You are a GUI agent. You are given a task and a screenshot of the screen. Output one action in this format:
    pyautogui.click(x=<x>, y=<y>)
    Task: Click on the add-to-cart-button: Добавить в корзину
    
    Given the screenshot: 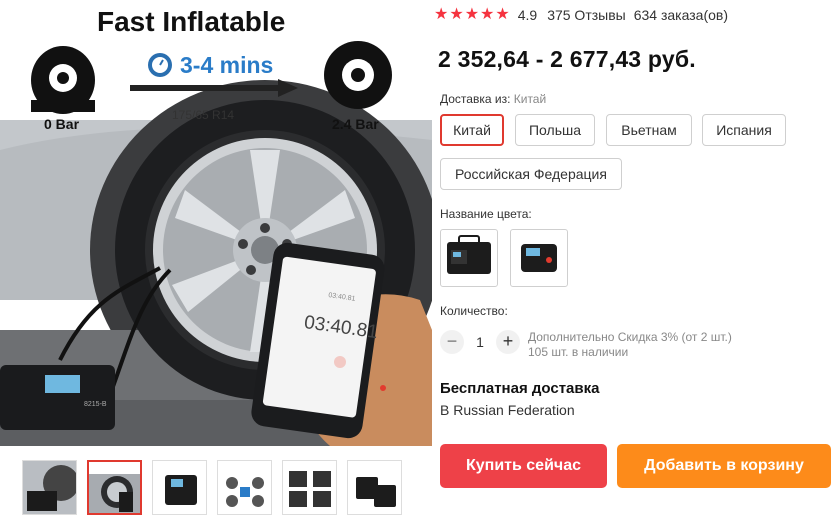 What is the action you would take?
    pyautogui.click(x=724, y=466)
    